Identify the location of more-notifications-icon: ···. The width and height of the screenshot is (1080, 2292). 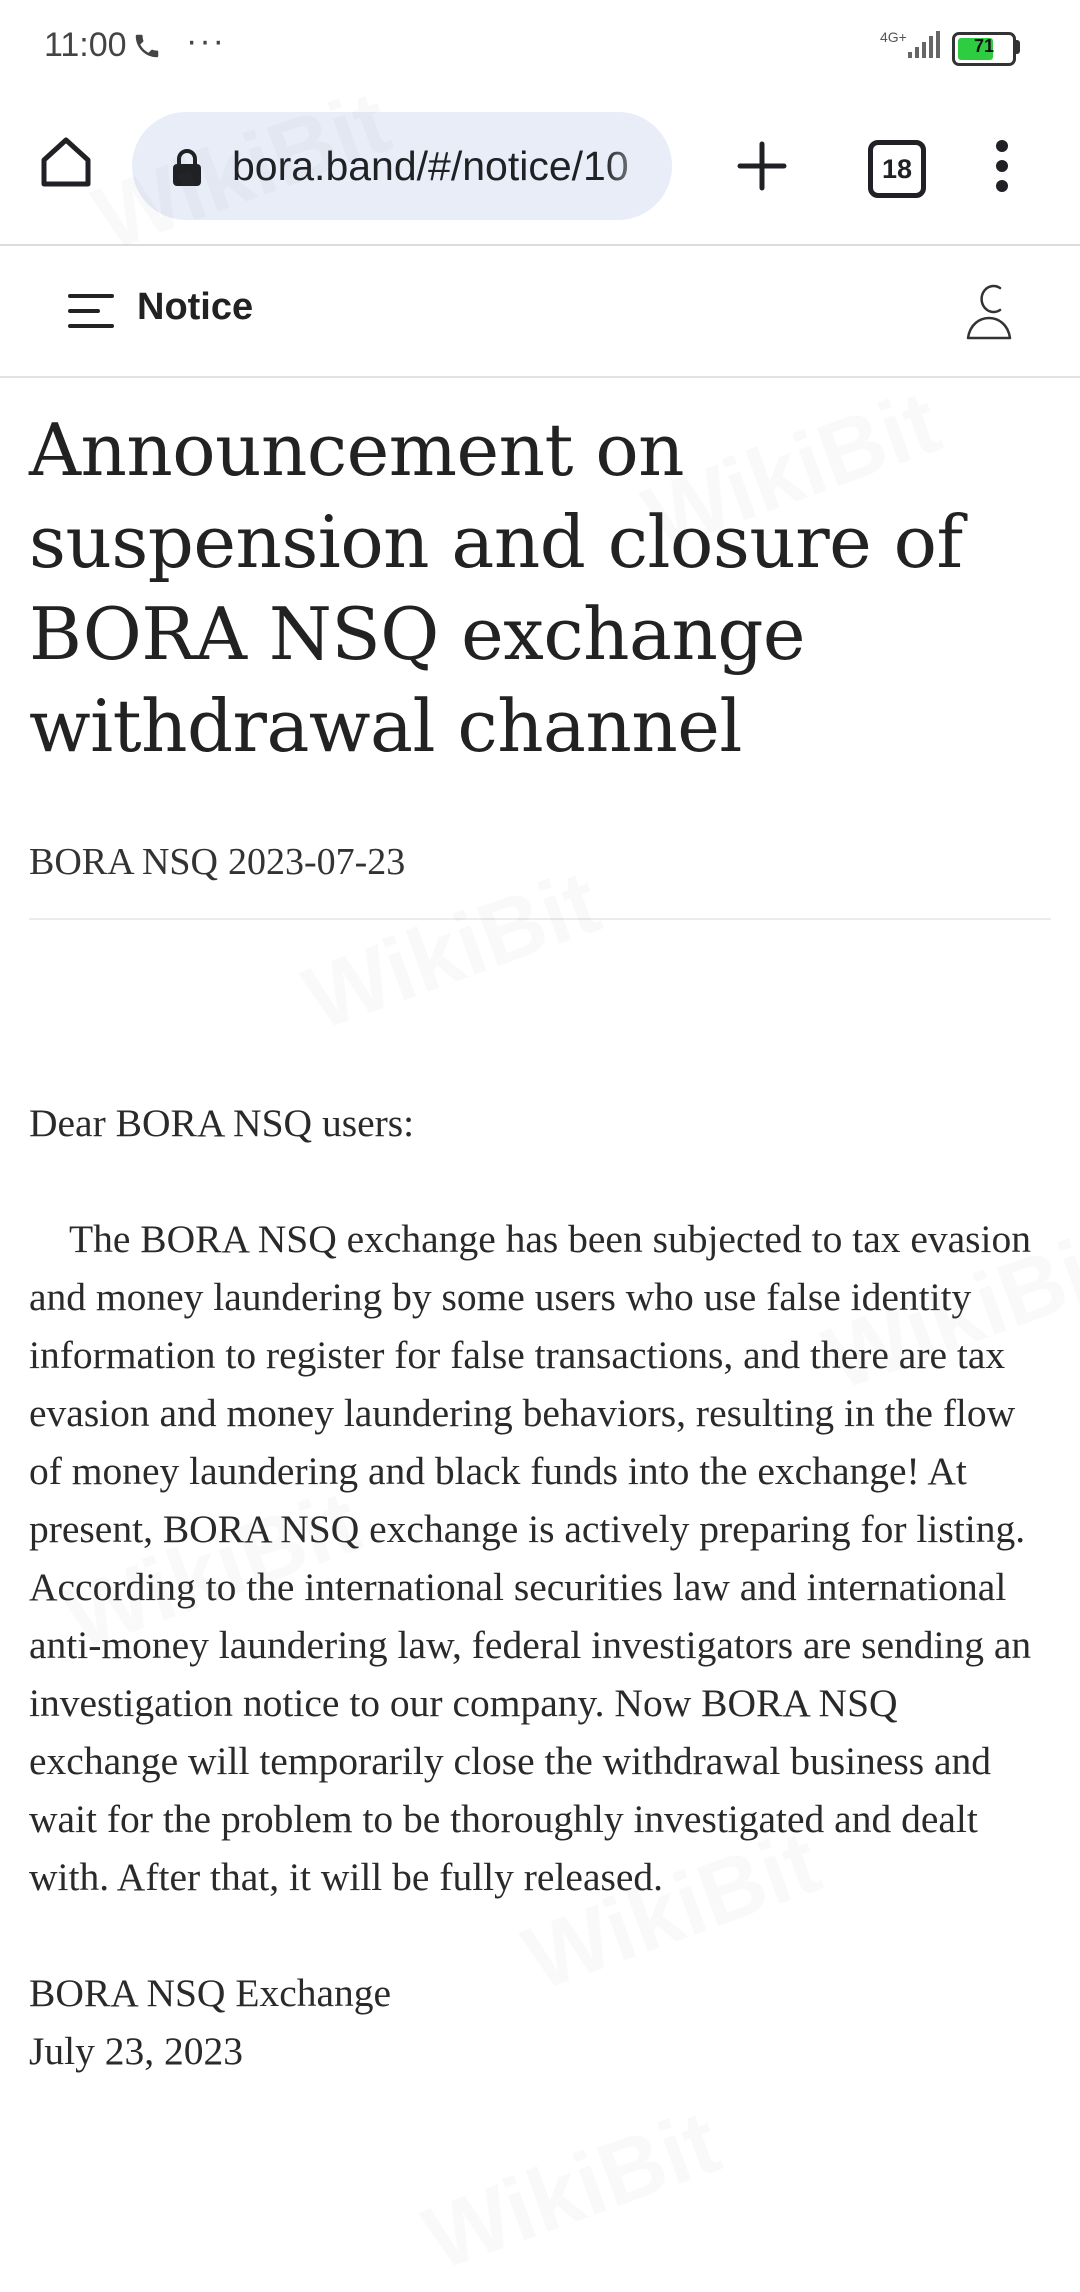
(206, 41).